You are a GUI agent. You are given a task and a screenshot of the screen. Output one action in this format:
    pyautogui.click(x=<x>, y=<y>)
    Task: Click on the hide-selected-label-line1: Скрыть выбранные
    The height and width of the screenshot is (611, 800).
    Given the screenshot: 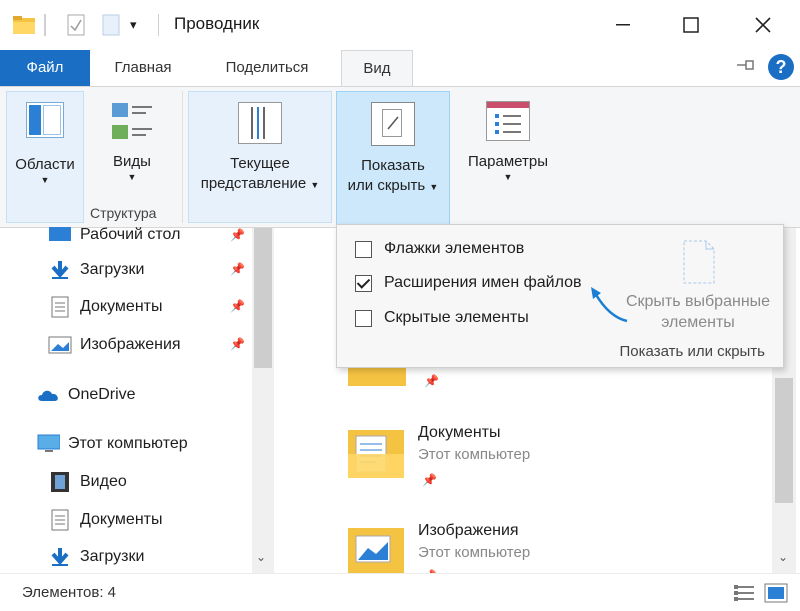 What is the action you would take?
    pyautogui.click(x=698, y=301)
    